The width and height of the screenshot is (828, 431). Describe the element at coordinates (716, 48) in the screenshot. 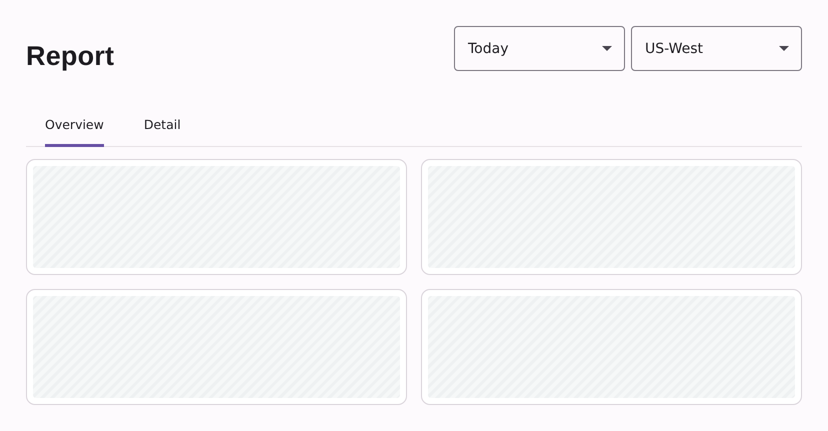

I see `dropdown: US-West` at that location.